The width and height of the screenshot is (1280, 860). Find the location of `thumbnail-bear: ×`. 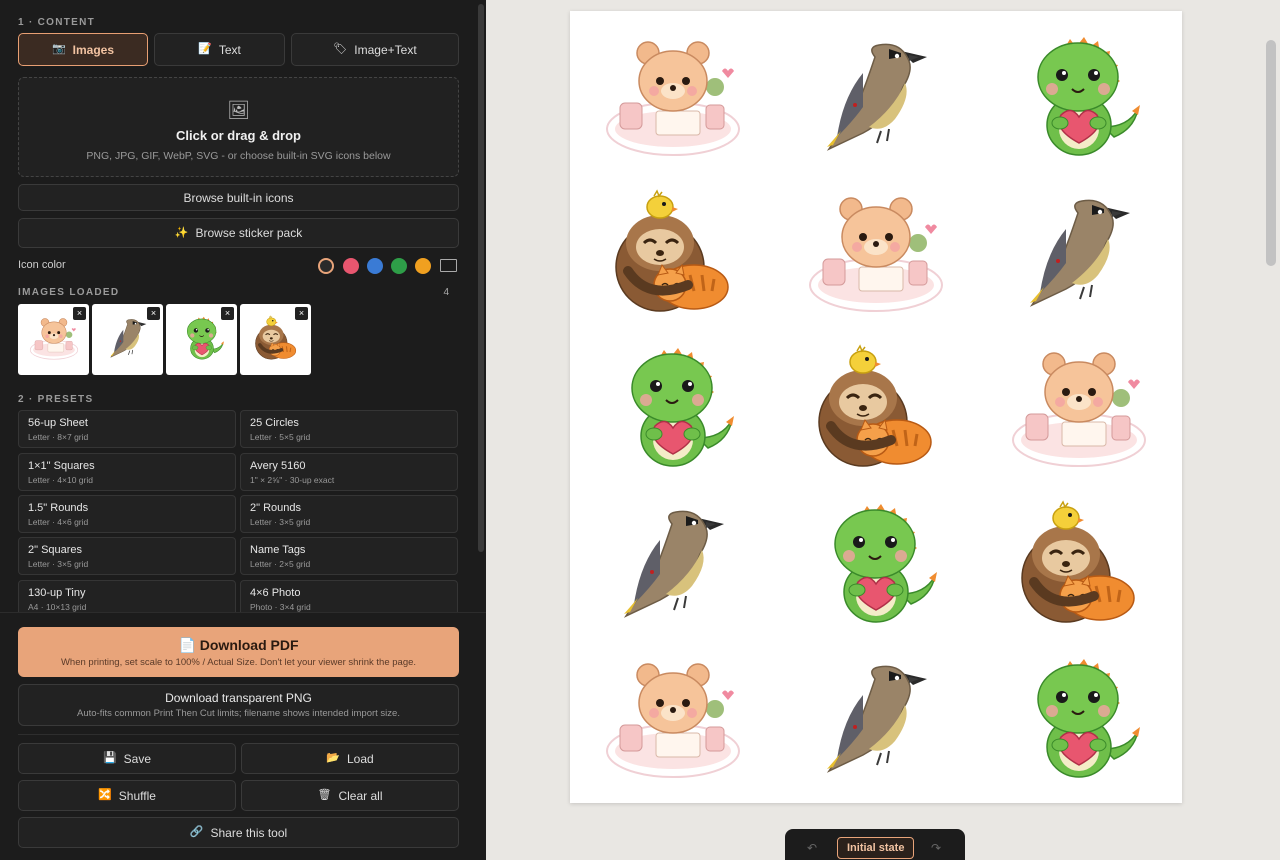

thumbnail-bear: × is located at coordinates (53, 339).